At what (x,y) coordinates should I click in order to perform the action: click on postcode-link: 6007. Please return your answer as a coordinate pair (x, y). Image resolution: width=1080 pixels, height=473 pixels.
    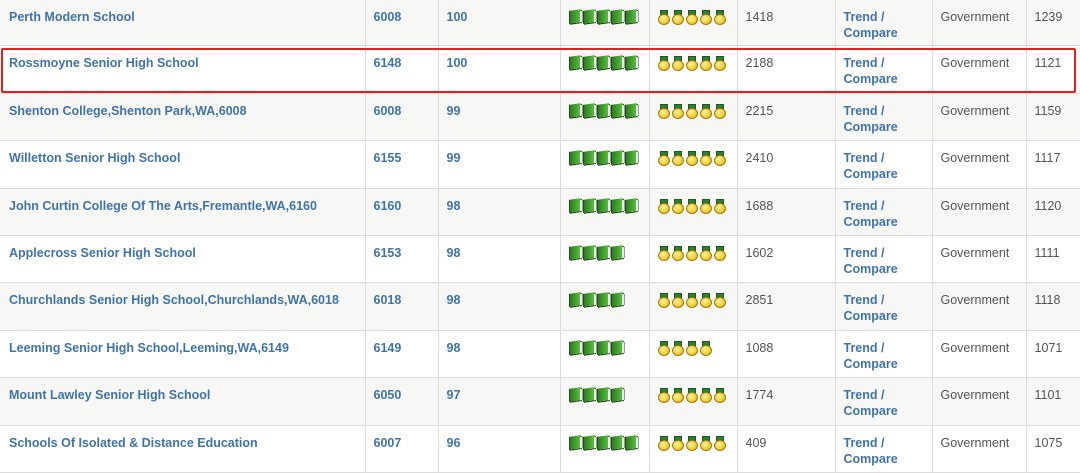
    Looking at the image, I should click on (388, 443).